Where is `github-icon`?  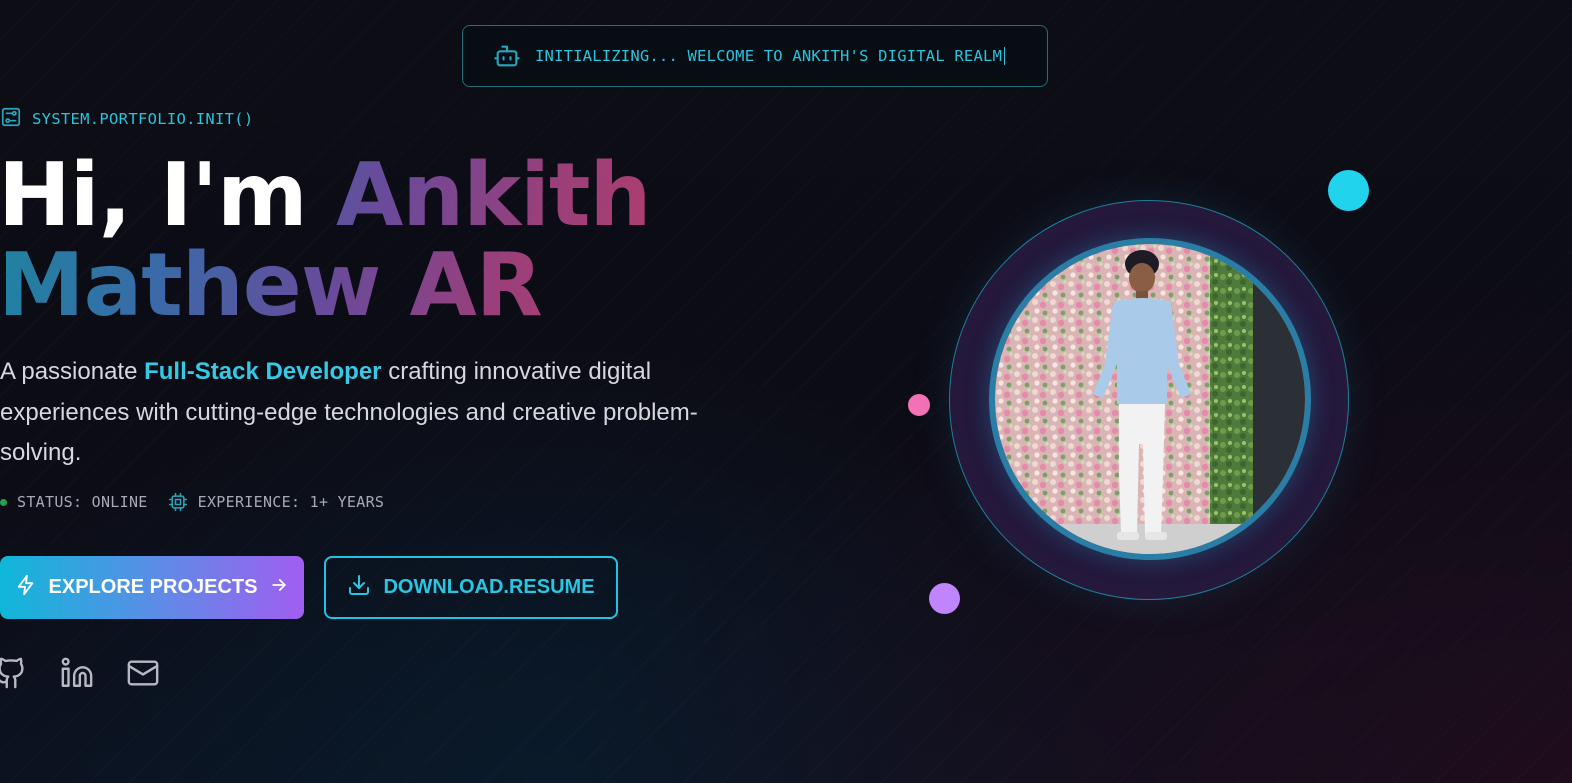 github-icon is located at coordinates (14, 675).